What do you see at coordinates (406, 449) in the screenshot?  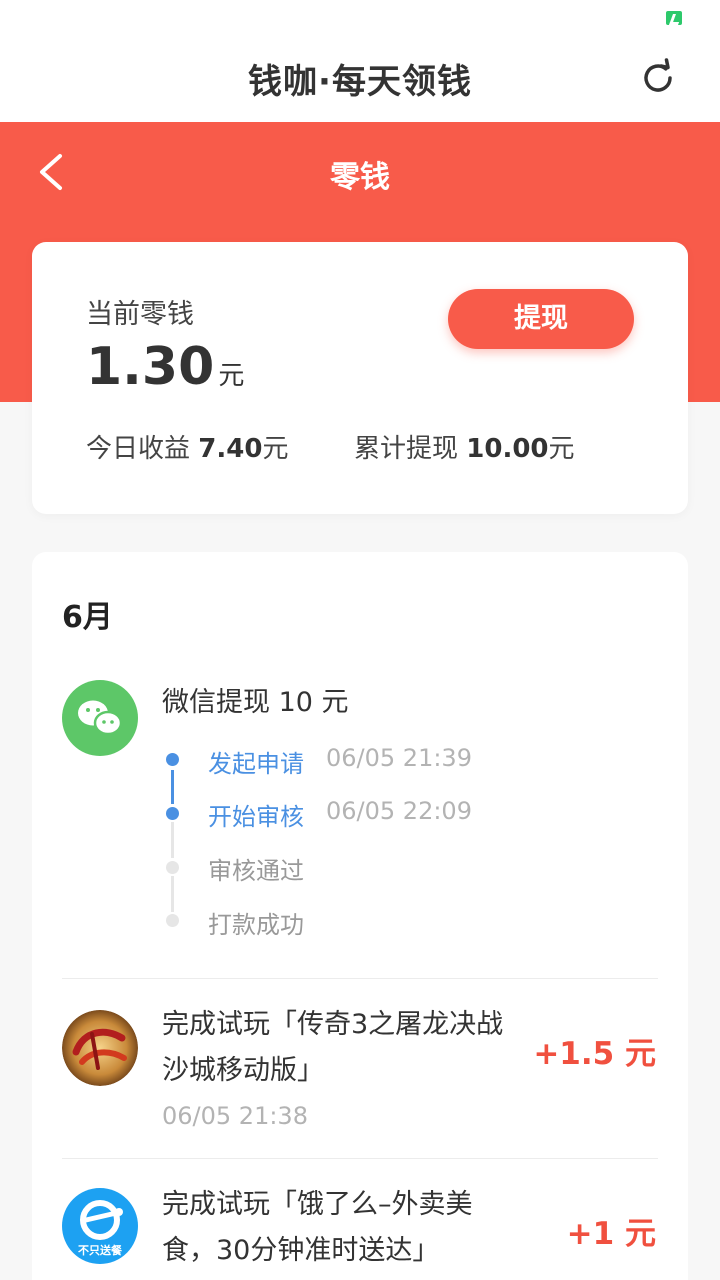 I see `total-withdrawn-label: 累计提现` at bounding box center [406, 449].